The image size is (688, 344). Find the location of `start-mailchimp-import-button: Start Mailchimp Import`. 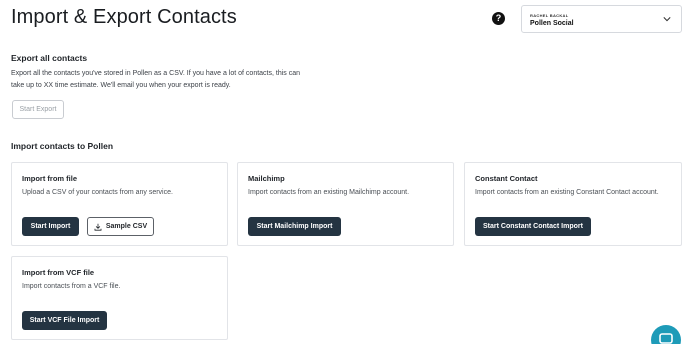

start-mailchimp-import-button: Start Mailchimp Import is located at coordinates (294, 226).